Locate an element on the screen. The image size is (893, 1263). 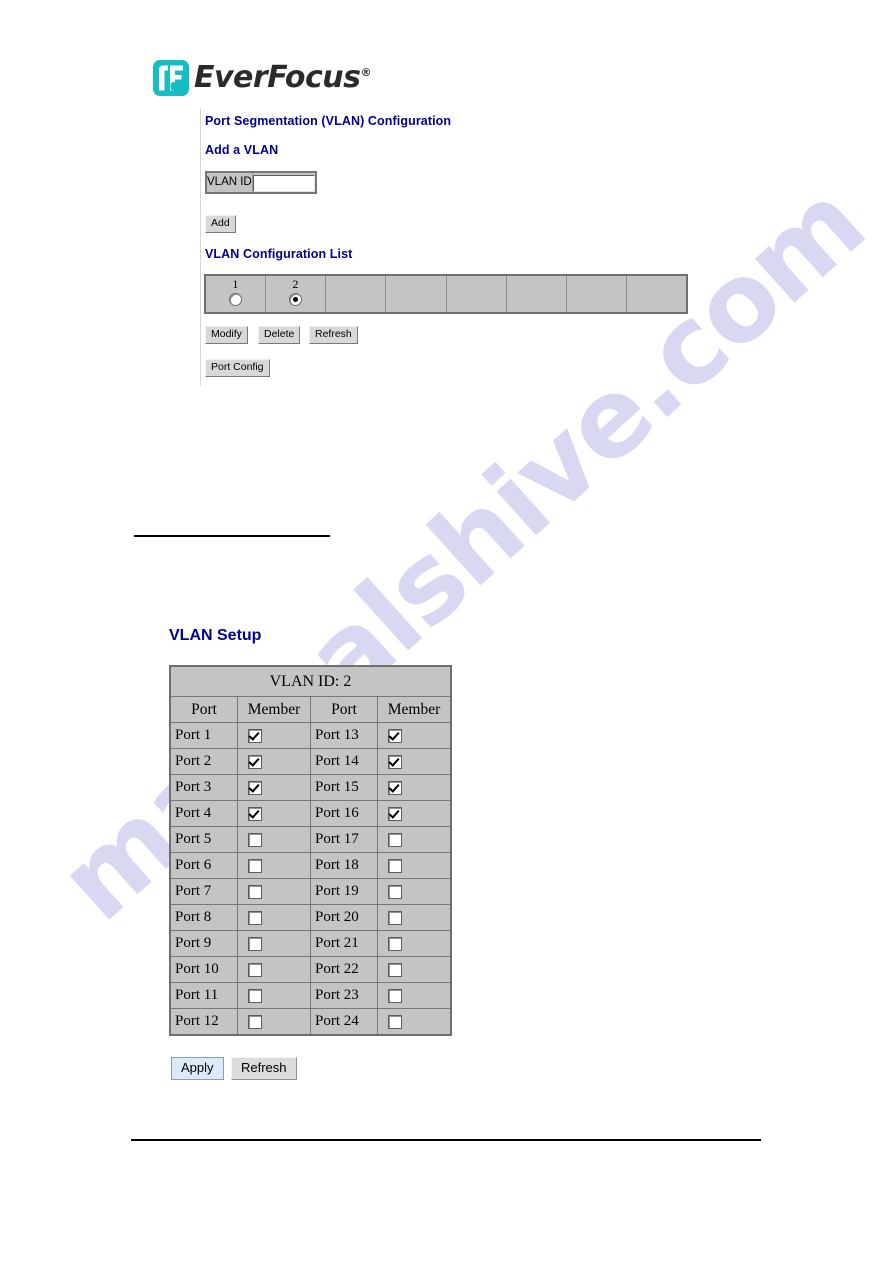
table-row: Port 2 Port 14 is located at coordinates (310, 761).